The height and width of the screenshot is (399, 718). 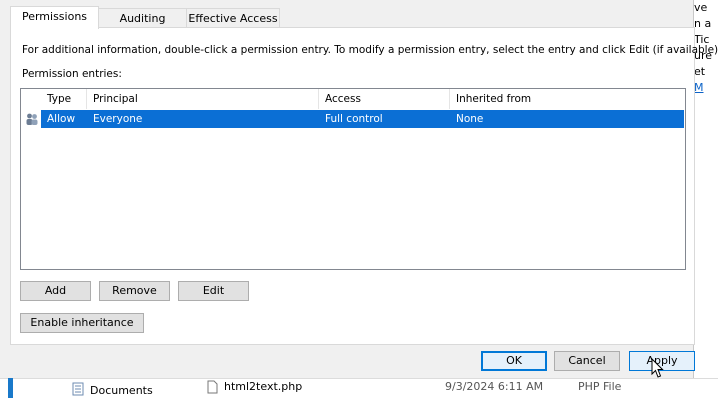 I want to click on file-icon, so click(x=212, y=387).